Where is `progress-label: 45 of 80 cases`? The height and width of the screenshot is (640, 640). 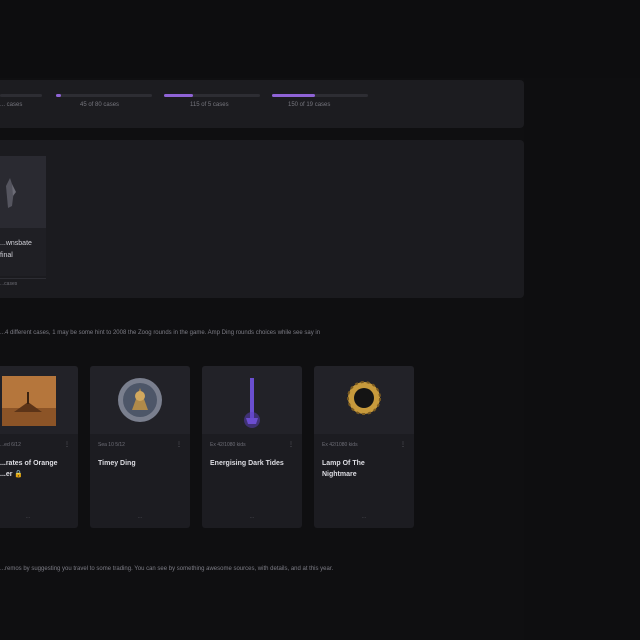
progress-label: 45 of 80 cases is located at coordinates (100, 105).